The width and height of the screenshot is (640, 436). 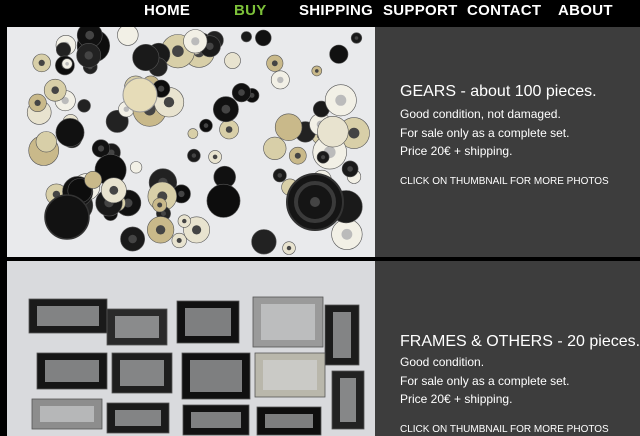 I want to click on listing-title: FRAMES & OTHERS - 20 pieces., so click(x=520, y=341).